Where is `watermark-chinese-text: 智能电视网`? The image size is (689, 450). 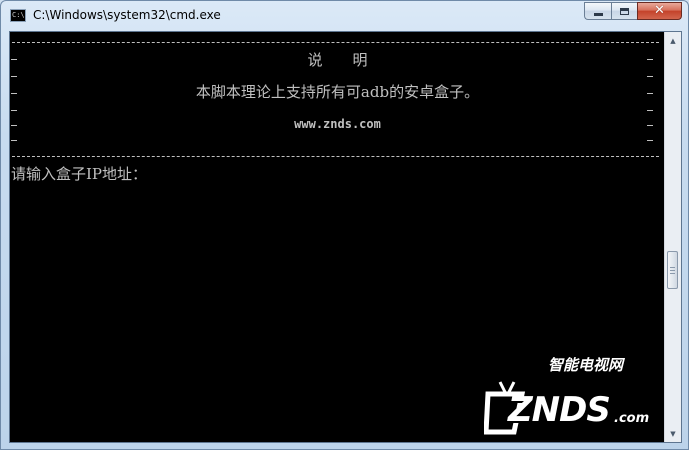 watermark-chinese-text: 智能电视网 is located at coordinates (586, 365).